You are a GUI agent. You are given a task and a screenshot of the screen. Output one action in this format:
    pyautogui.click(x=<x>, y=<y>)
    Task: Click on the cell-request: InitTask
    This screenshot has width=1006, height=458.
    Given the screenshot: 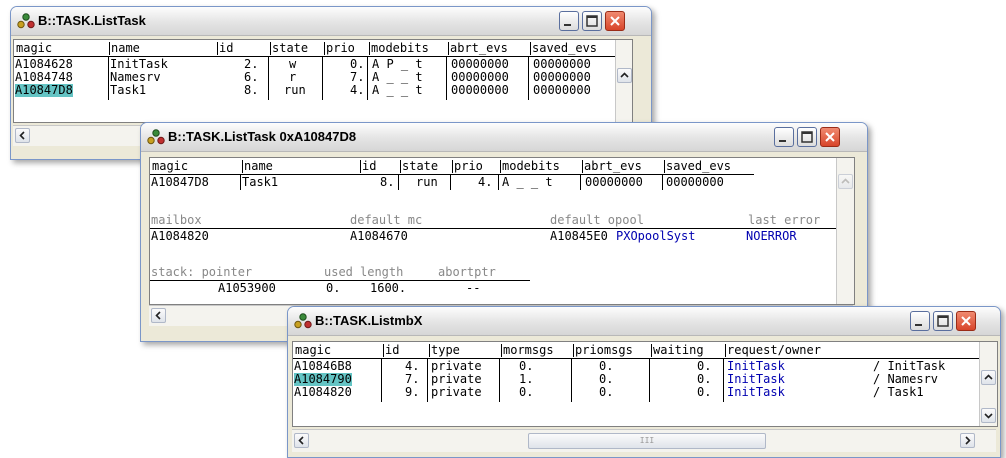 What is the action you would take?
    pyautogui.click(x=756, y=392)
    